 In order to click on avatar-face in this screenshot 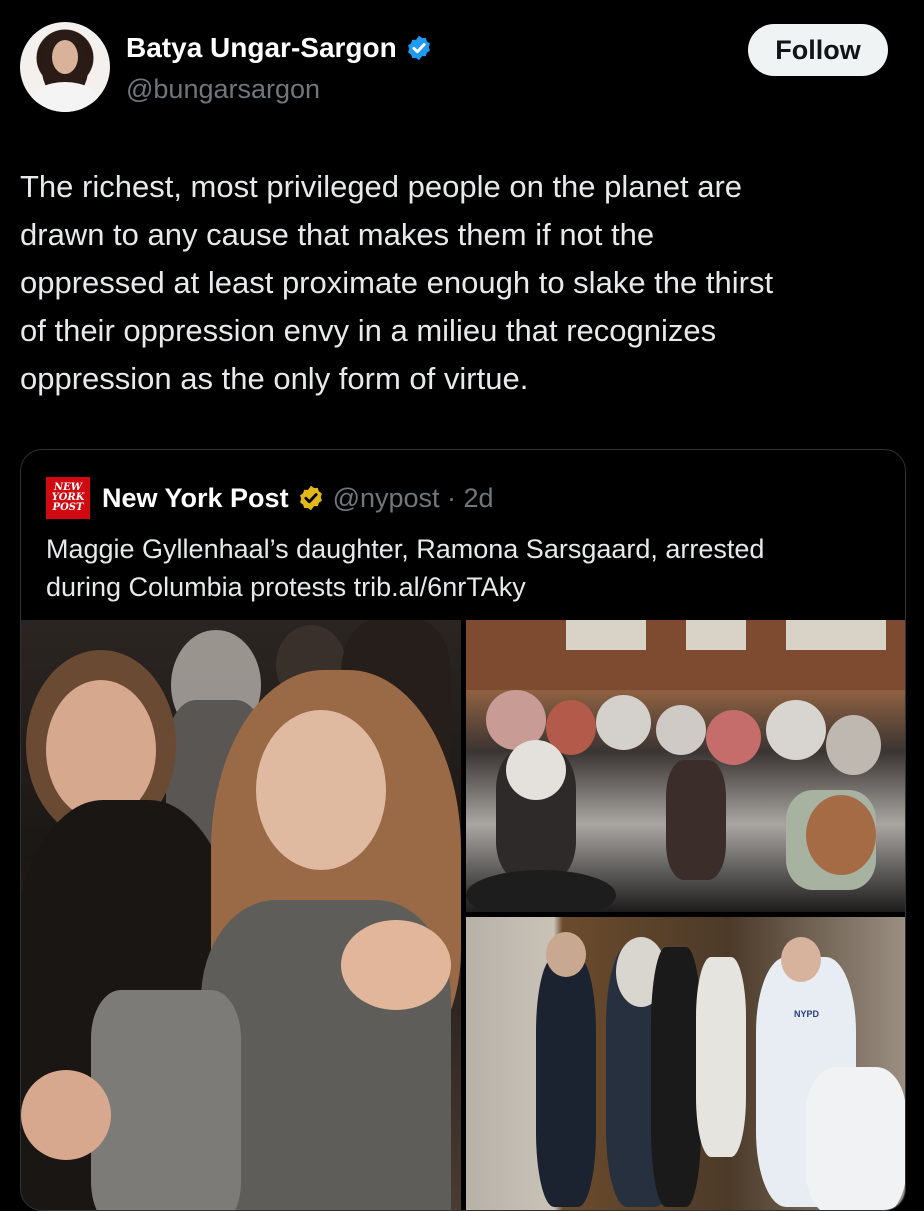, I will do `click(65, 57)`.